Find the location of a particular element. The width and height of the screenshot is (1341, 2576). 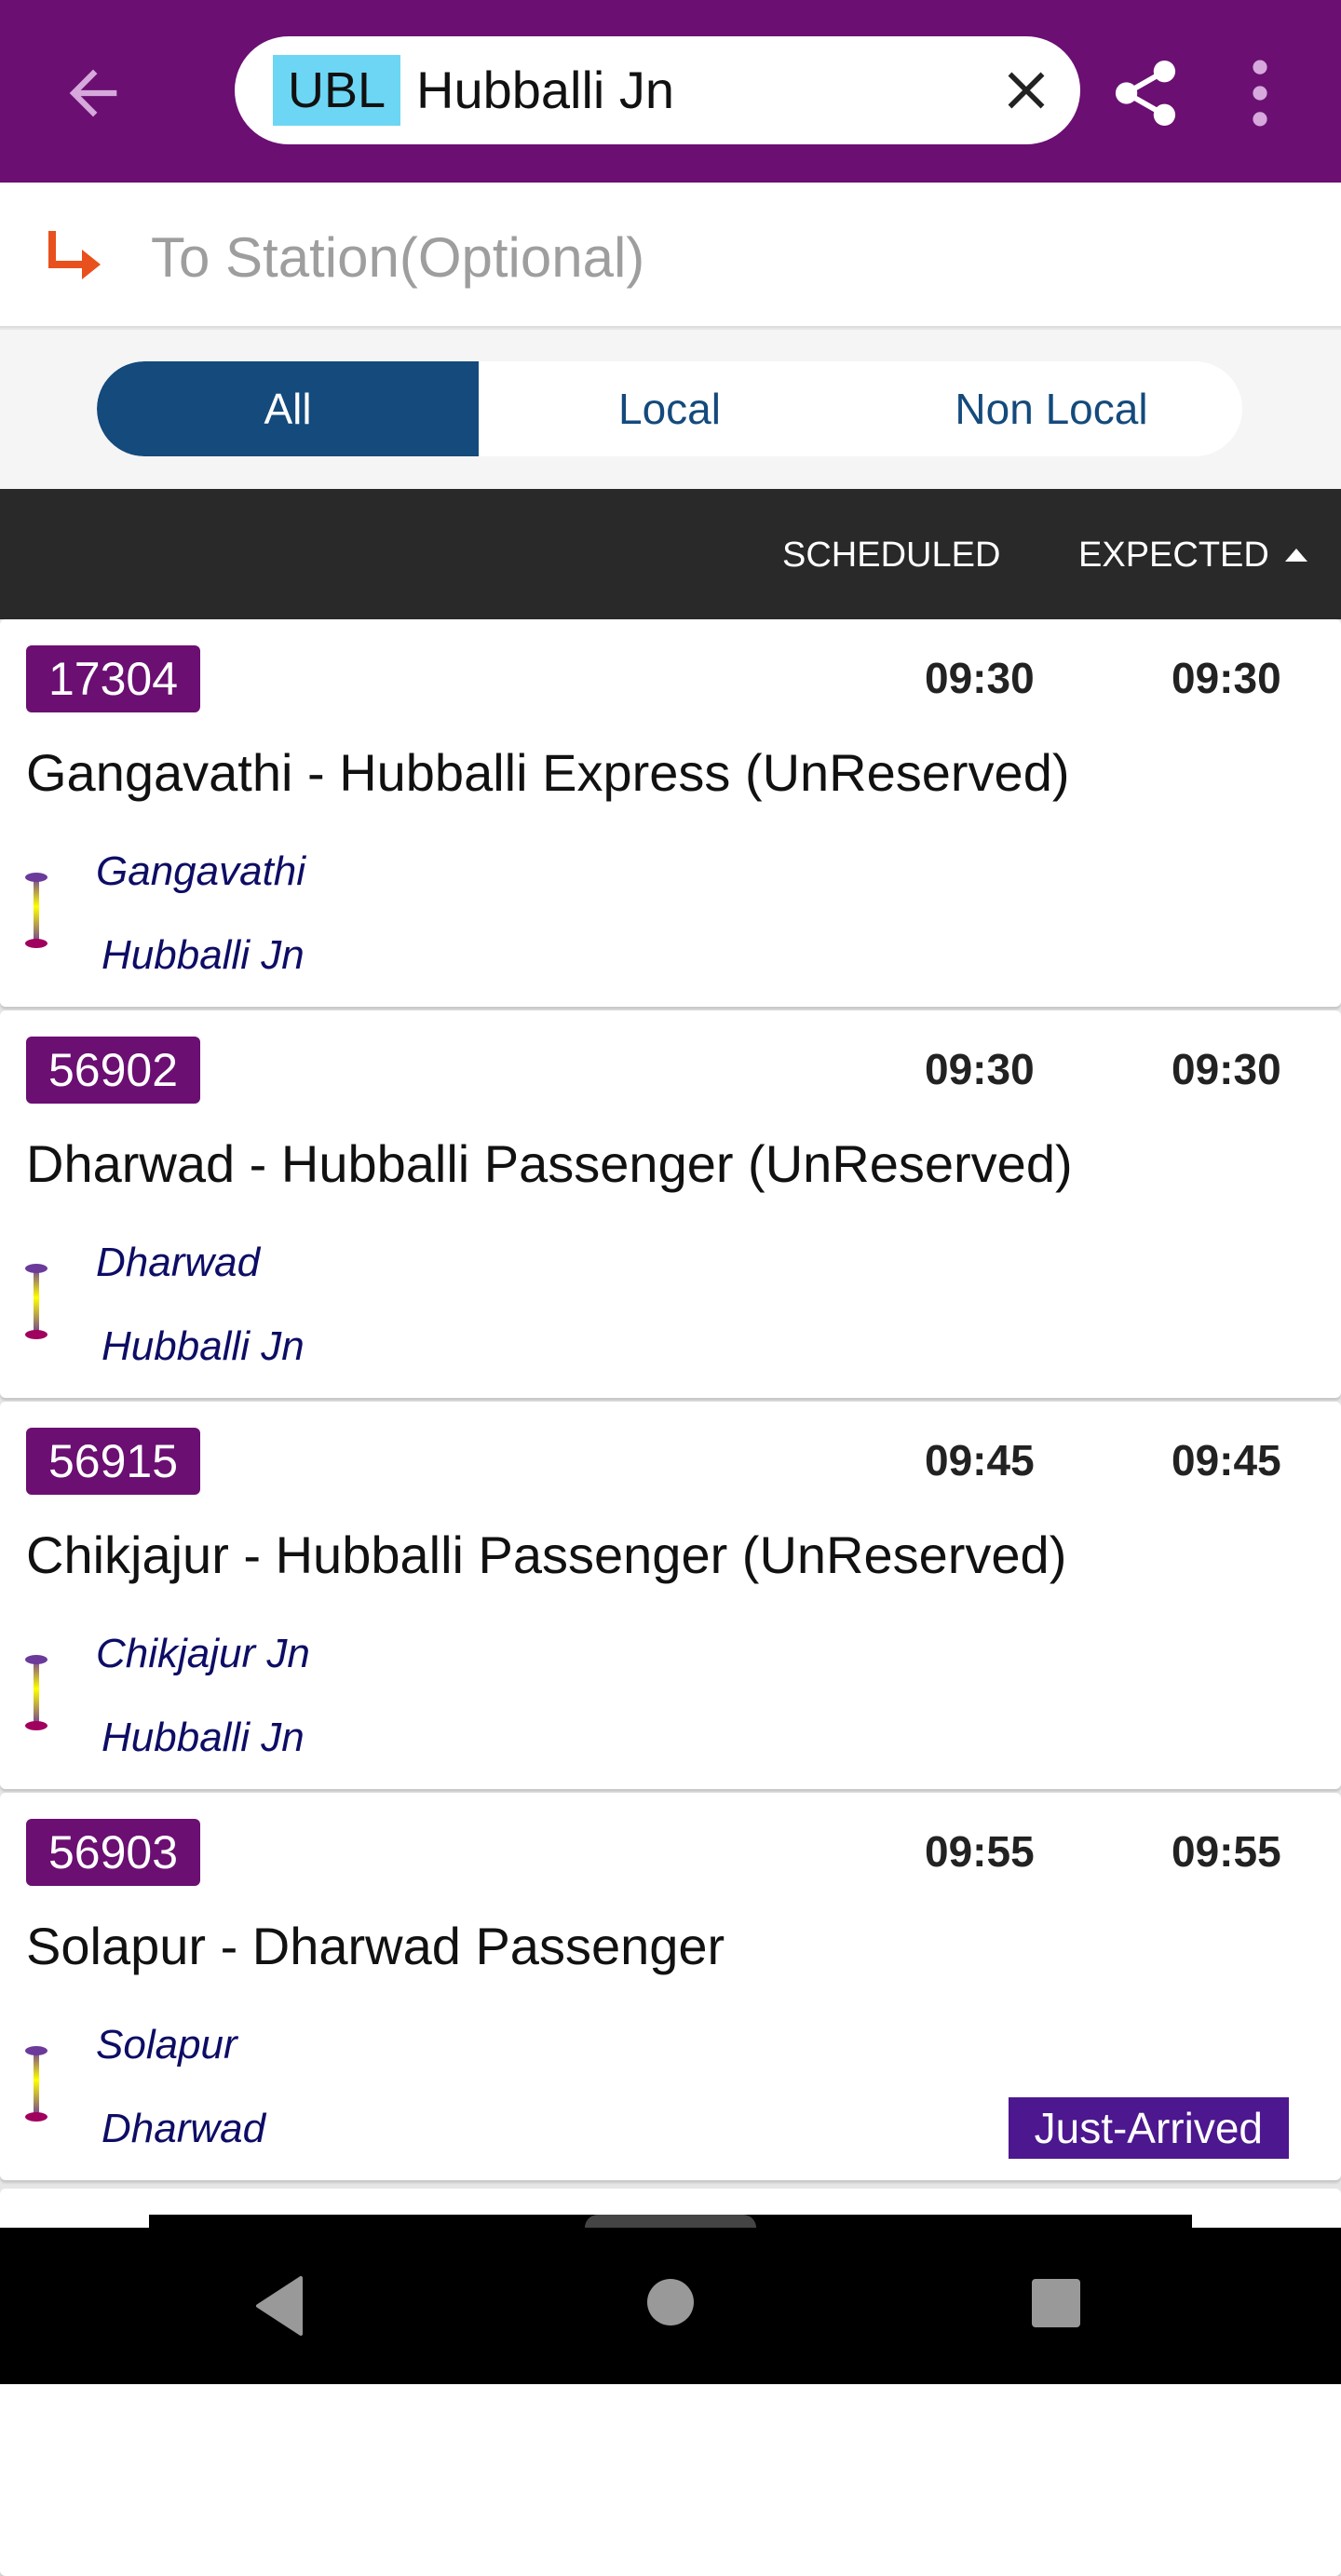

more-options-icon is located at coordinates (1260, 93).